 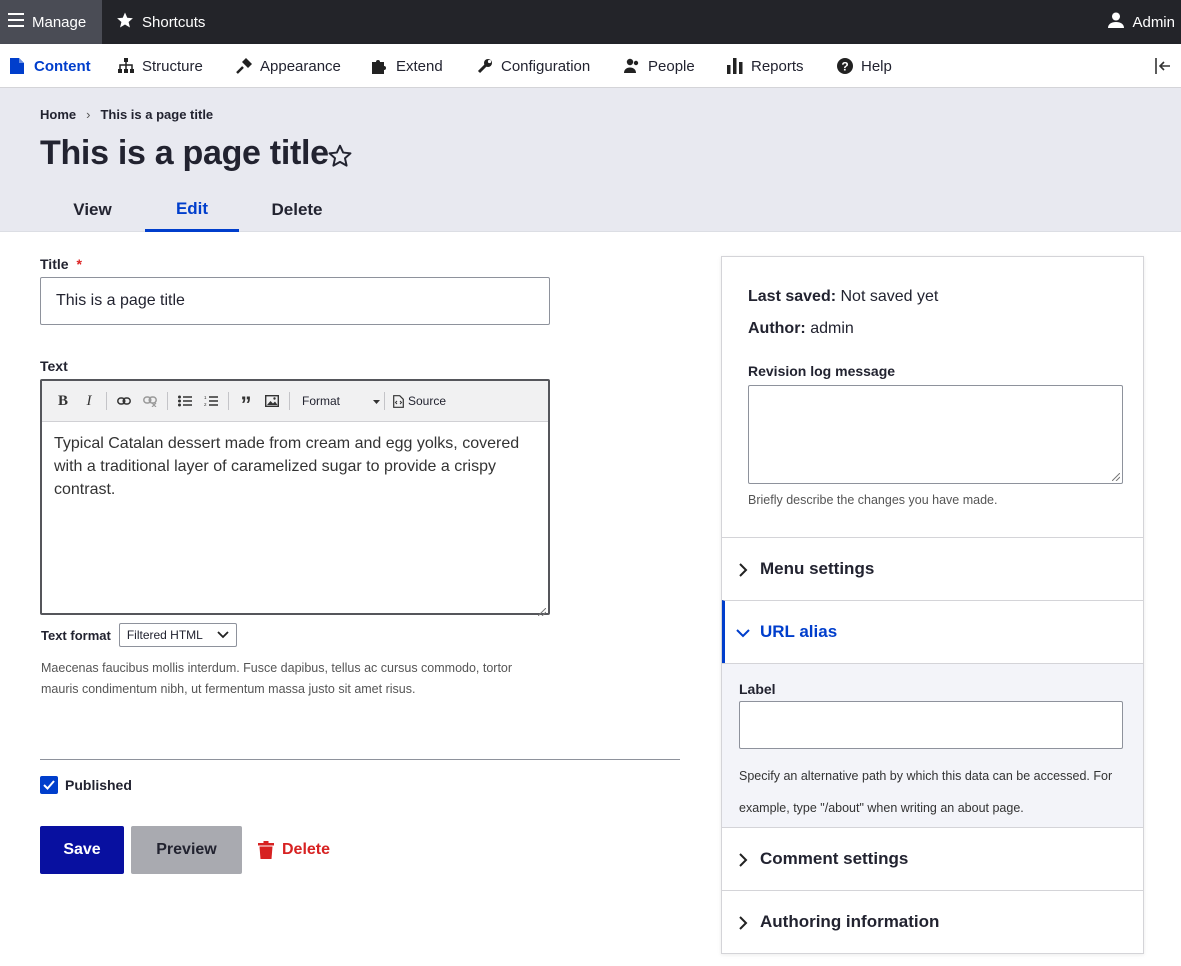 I want to click on svg-text: 1, so click(x=205, y=397).